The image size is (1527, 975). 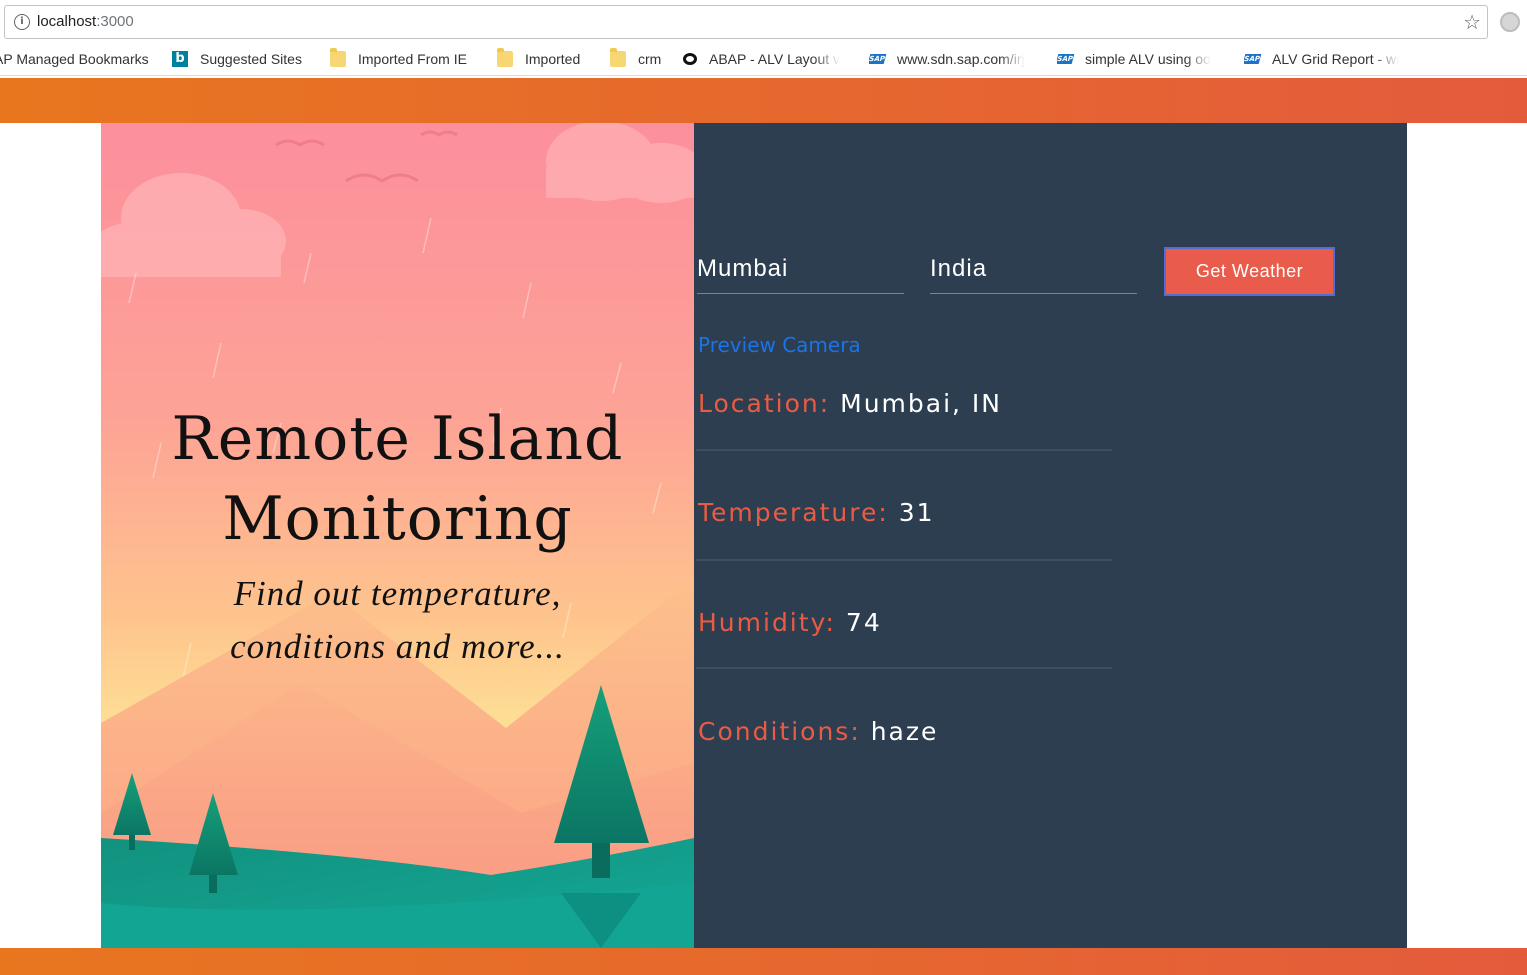 I want to click on hero-title: Remote Island Monitoring, so click(x=397, y=479).